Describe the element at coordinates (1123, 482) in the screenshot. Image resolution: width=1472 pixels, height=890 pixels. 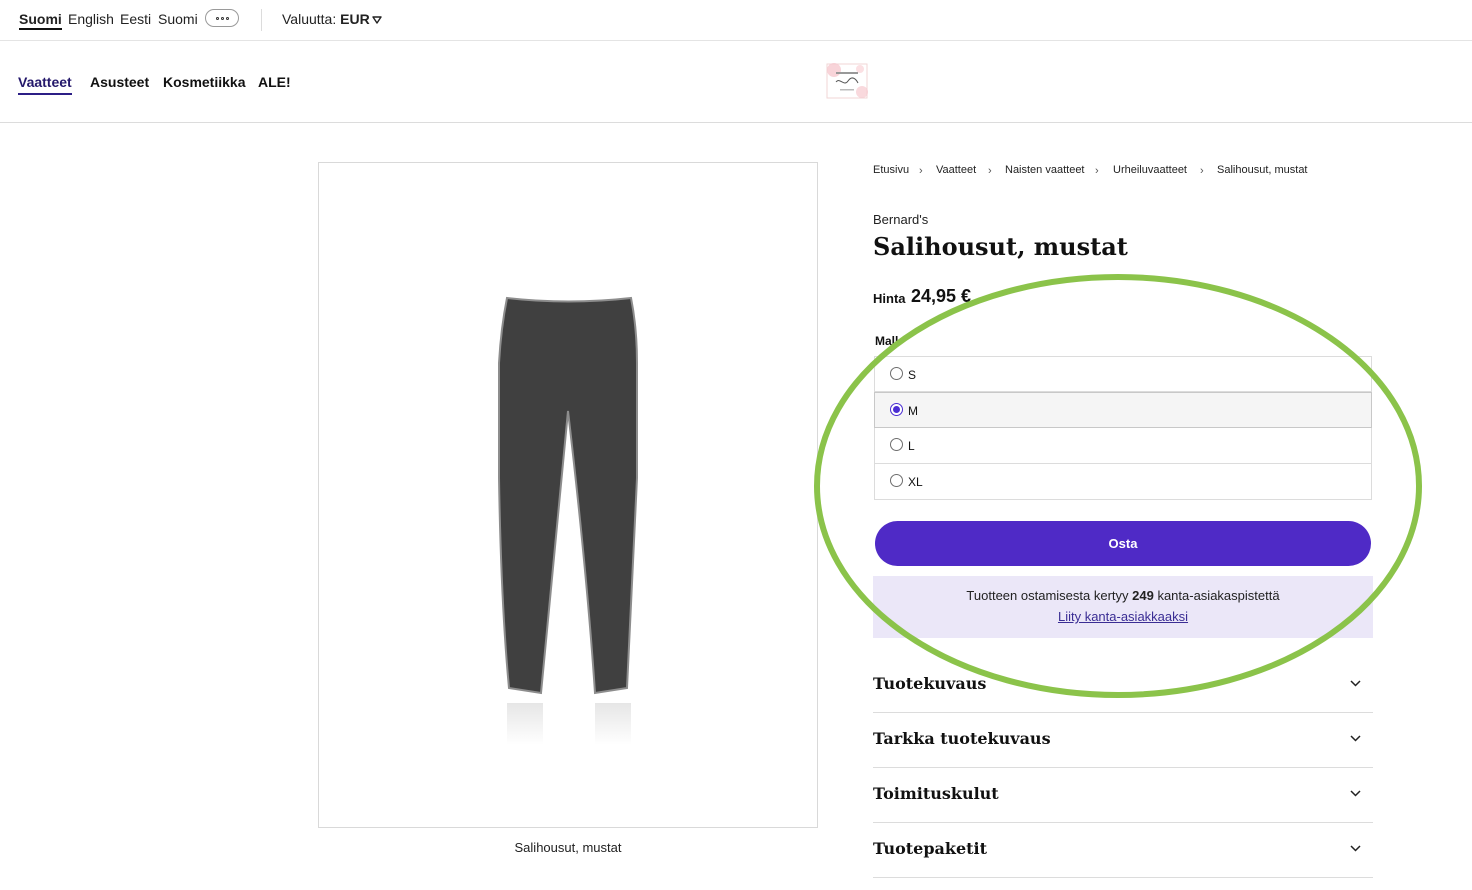
I see `size-option-xl: XL` at that location.